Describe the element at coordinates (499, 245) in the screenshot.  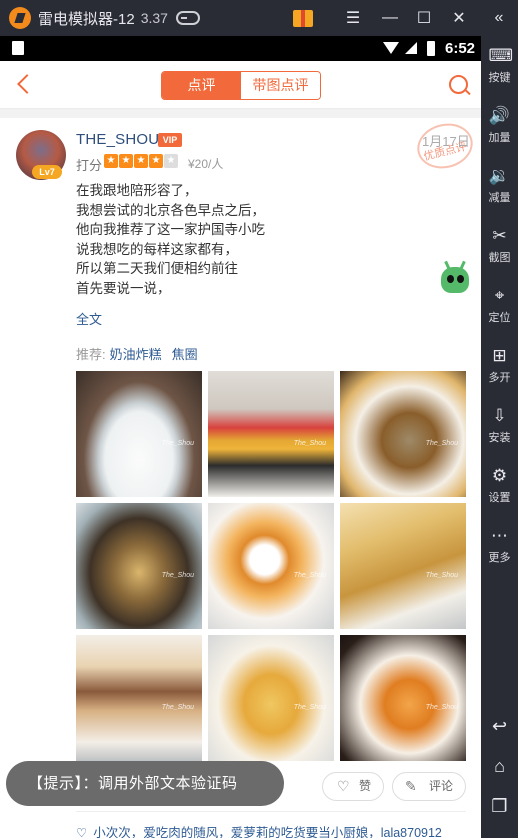
I see `sidebar-item-screenshot: ✂ 截图` at that location.